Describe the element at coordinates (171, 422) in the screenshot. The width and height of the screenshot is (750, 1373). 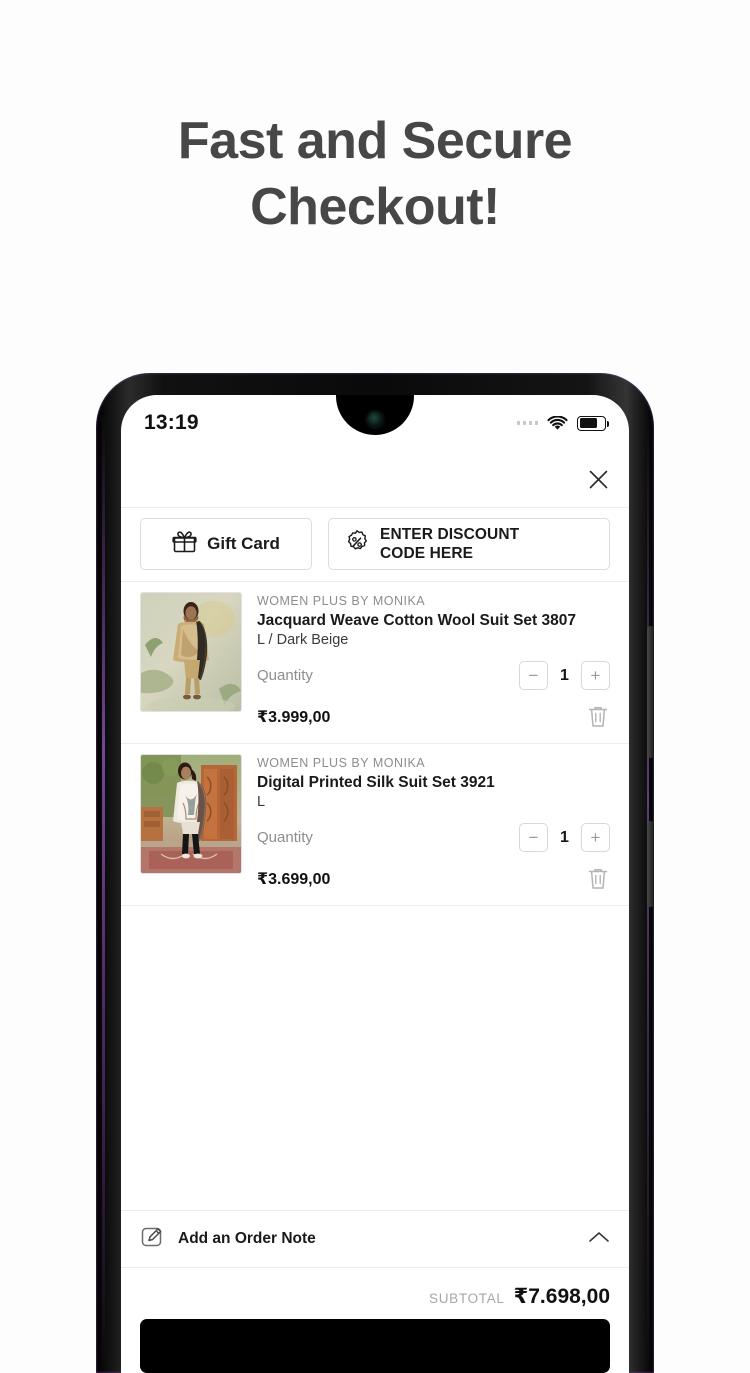
I see `status-bar-time: 13:19` at that location.